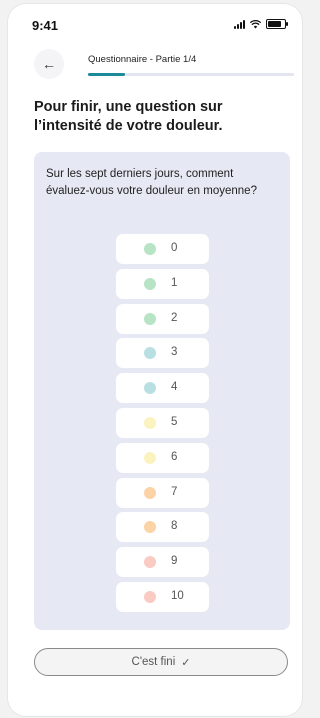  What do you see at coordinates (162, 527) in the screenshot?
I see `pain-option-8: 8` at bounding box center [162, 527].